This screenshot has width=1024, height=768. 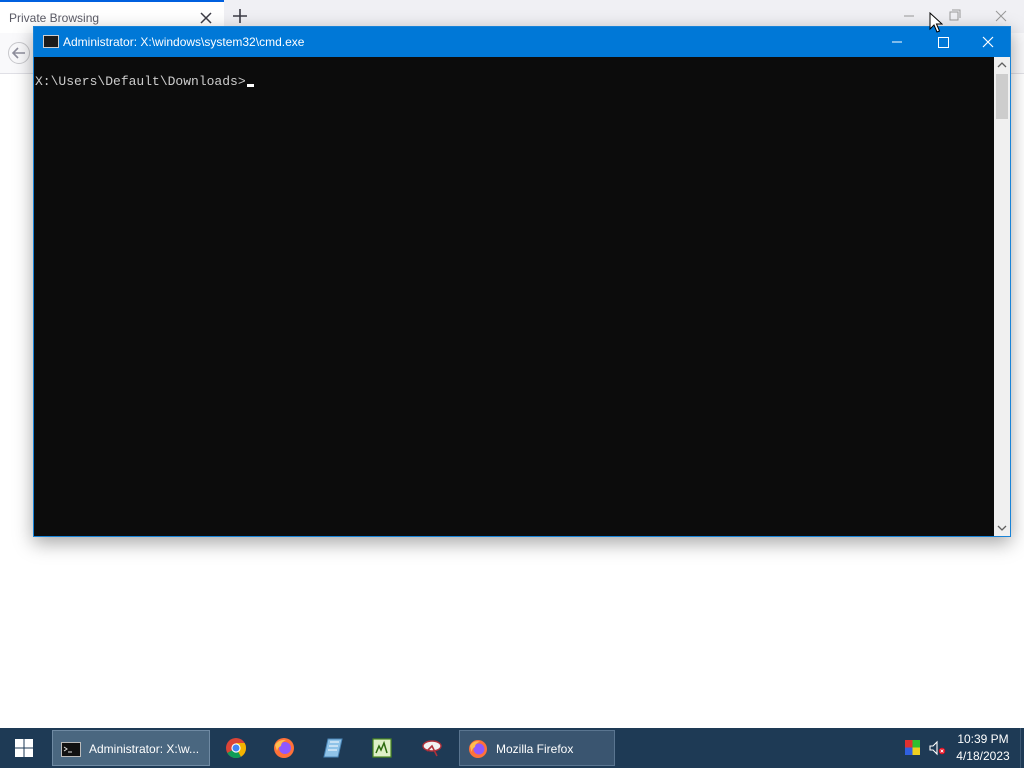 I want to click on clock-date: 4/18/2023, so click(x=983, y=756).